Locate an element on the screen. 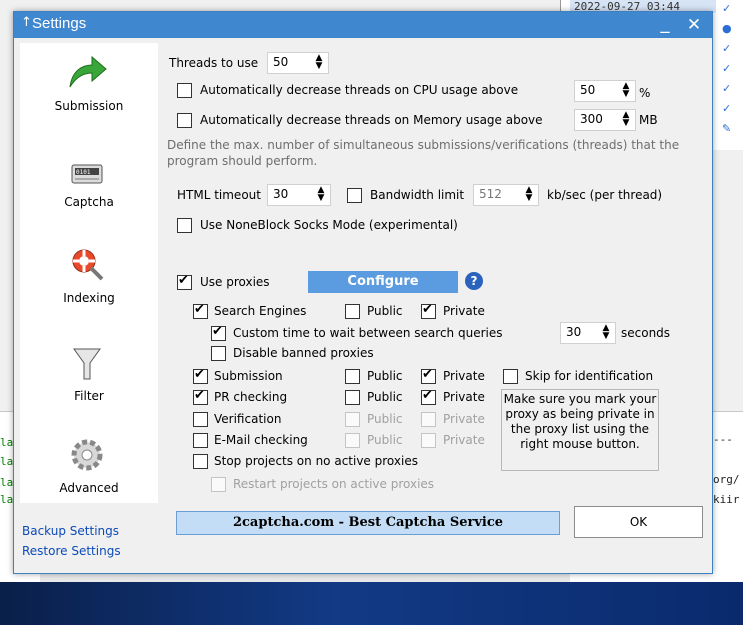  bandwidth-limit-checkbox is located at coordinates (354, 195).